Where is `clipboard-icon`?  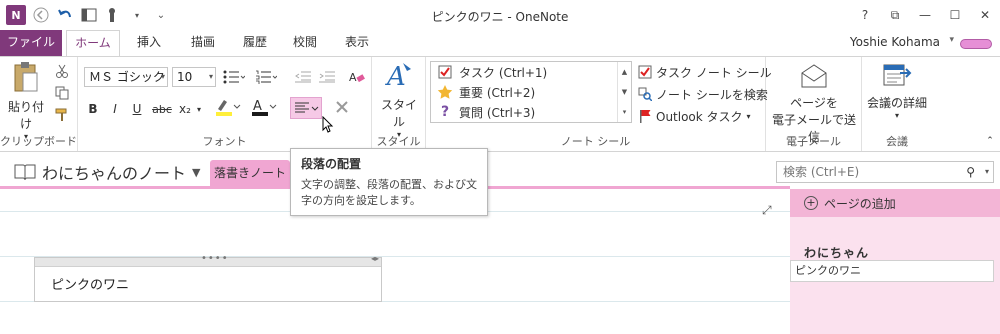
clipboard-icon is located at coordinates (26, 78).